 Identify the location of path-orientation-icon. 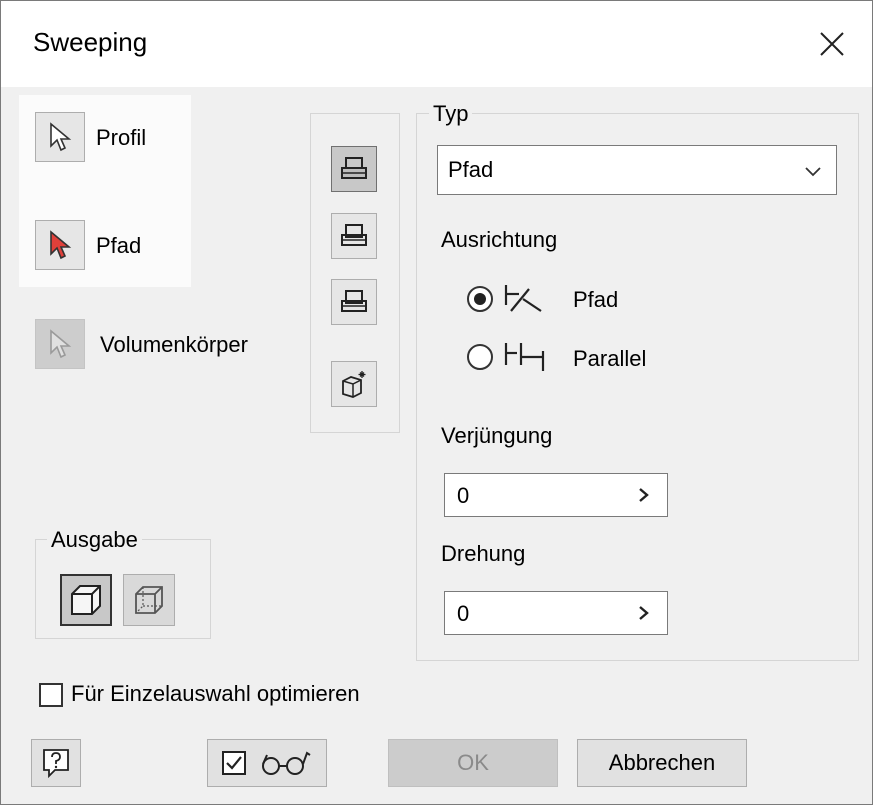
(523, 298).